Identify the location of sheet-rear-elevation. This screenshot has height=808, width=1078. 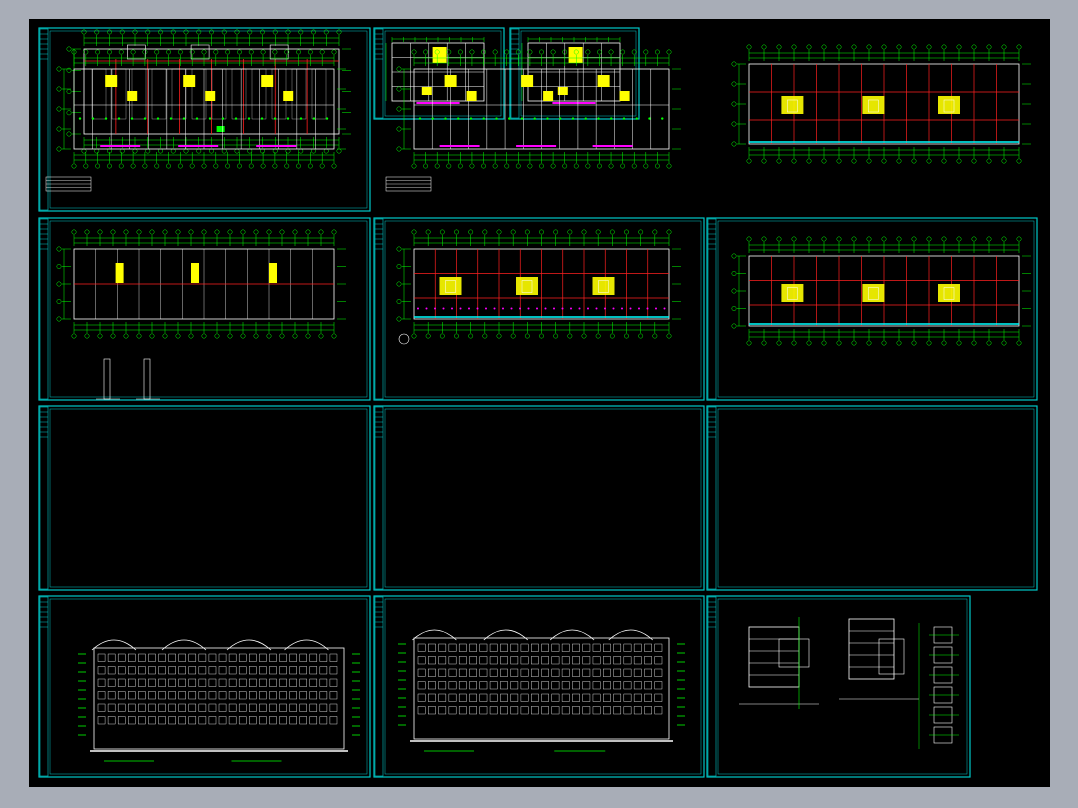
(539, 686).